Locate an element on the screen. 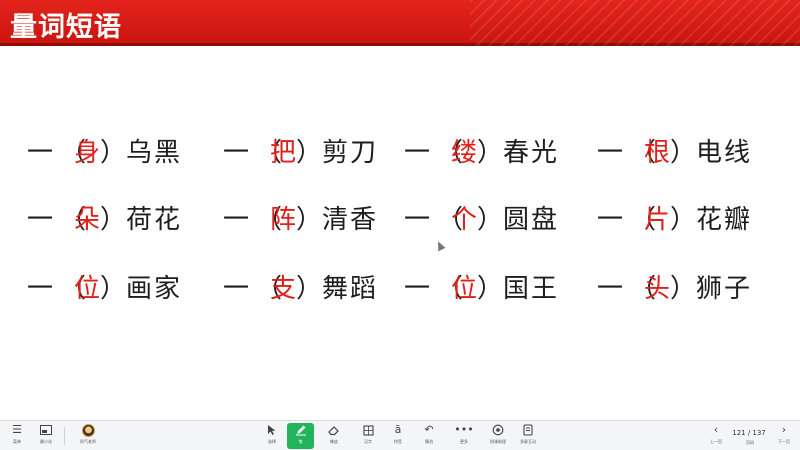  more-icon: ••• is located at coordinates (464, 429).